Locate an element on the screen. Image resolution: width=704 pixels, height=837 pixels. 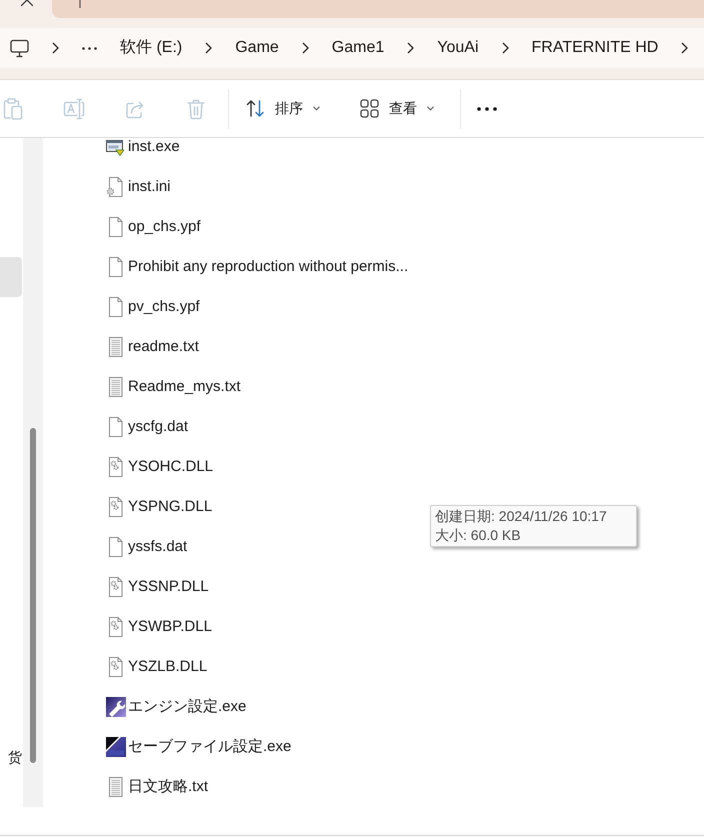
nav-item: 货 is located at coordinates (11, 757).